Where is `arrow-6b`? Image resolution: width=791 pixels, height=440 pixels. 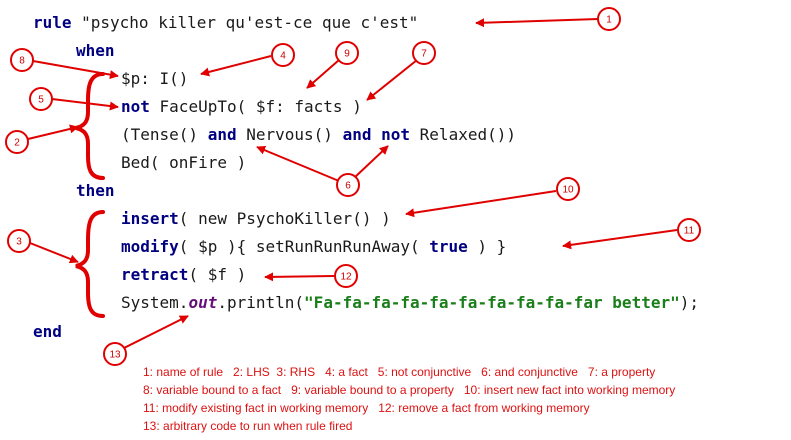
arrow-6b is located at coordinates (371, 162).